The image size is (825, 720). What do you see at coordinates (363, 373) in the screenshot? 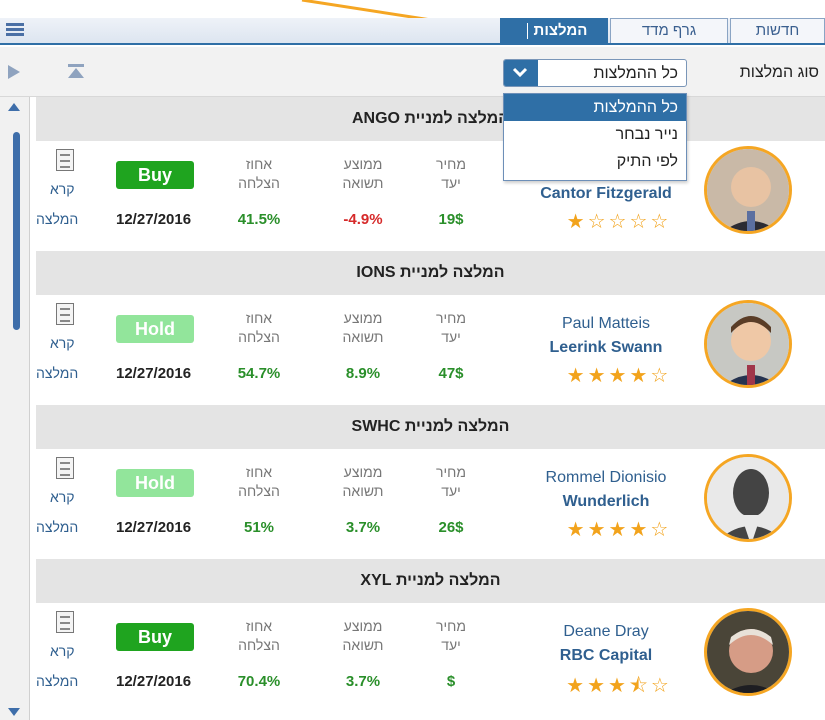
I see `avg-return-value: 8.9%` at bounding box center [363, 373].